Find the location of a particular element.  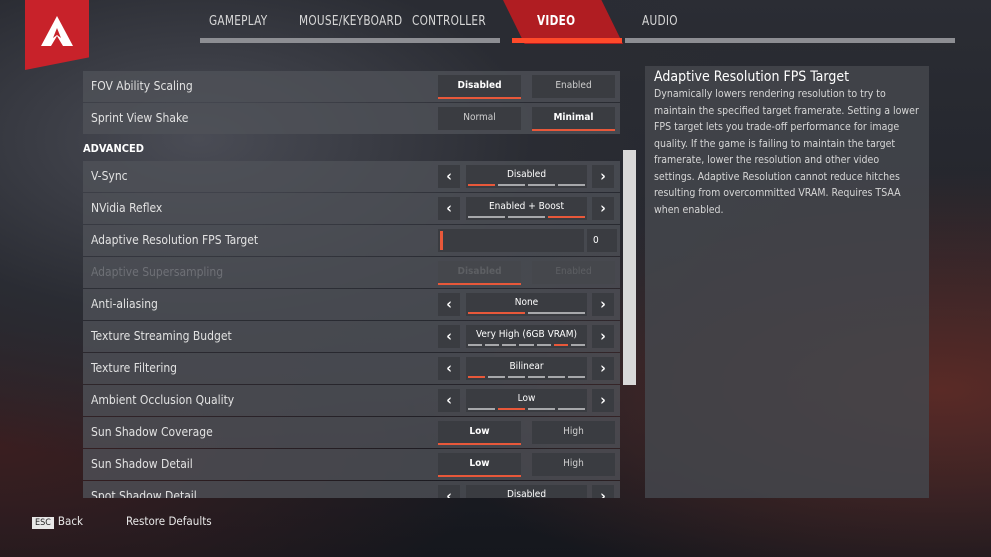

setting-row-ambient-occlusion-quality: Ambient Occlusion Quality ‹ Low › is located at coordinates (351, 400).